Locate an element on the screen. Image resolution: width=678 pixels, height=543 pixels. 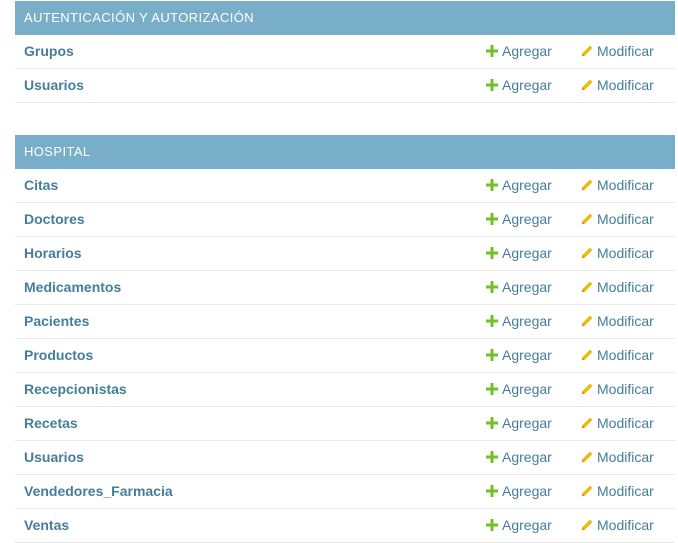
table-row: Horarios Agregar Modificar is located at coordinates (345, 254).